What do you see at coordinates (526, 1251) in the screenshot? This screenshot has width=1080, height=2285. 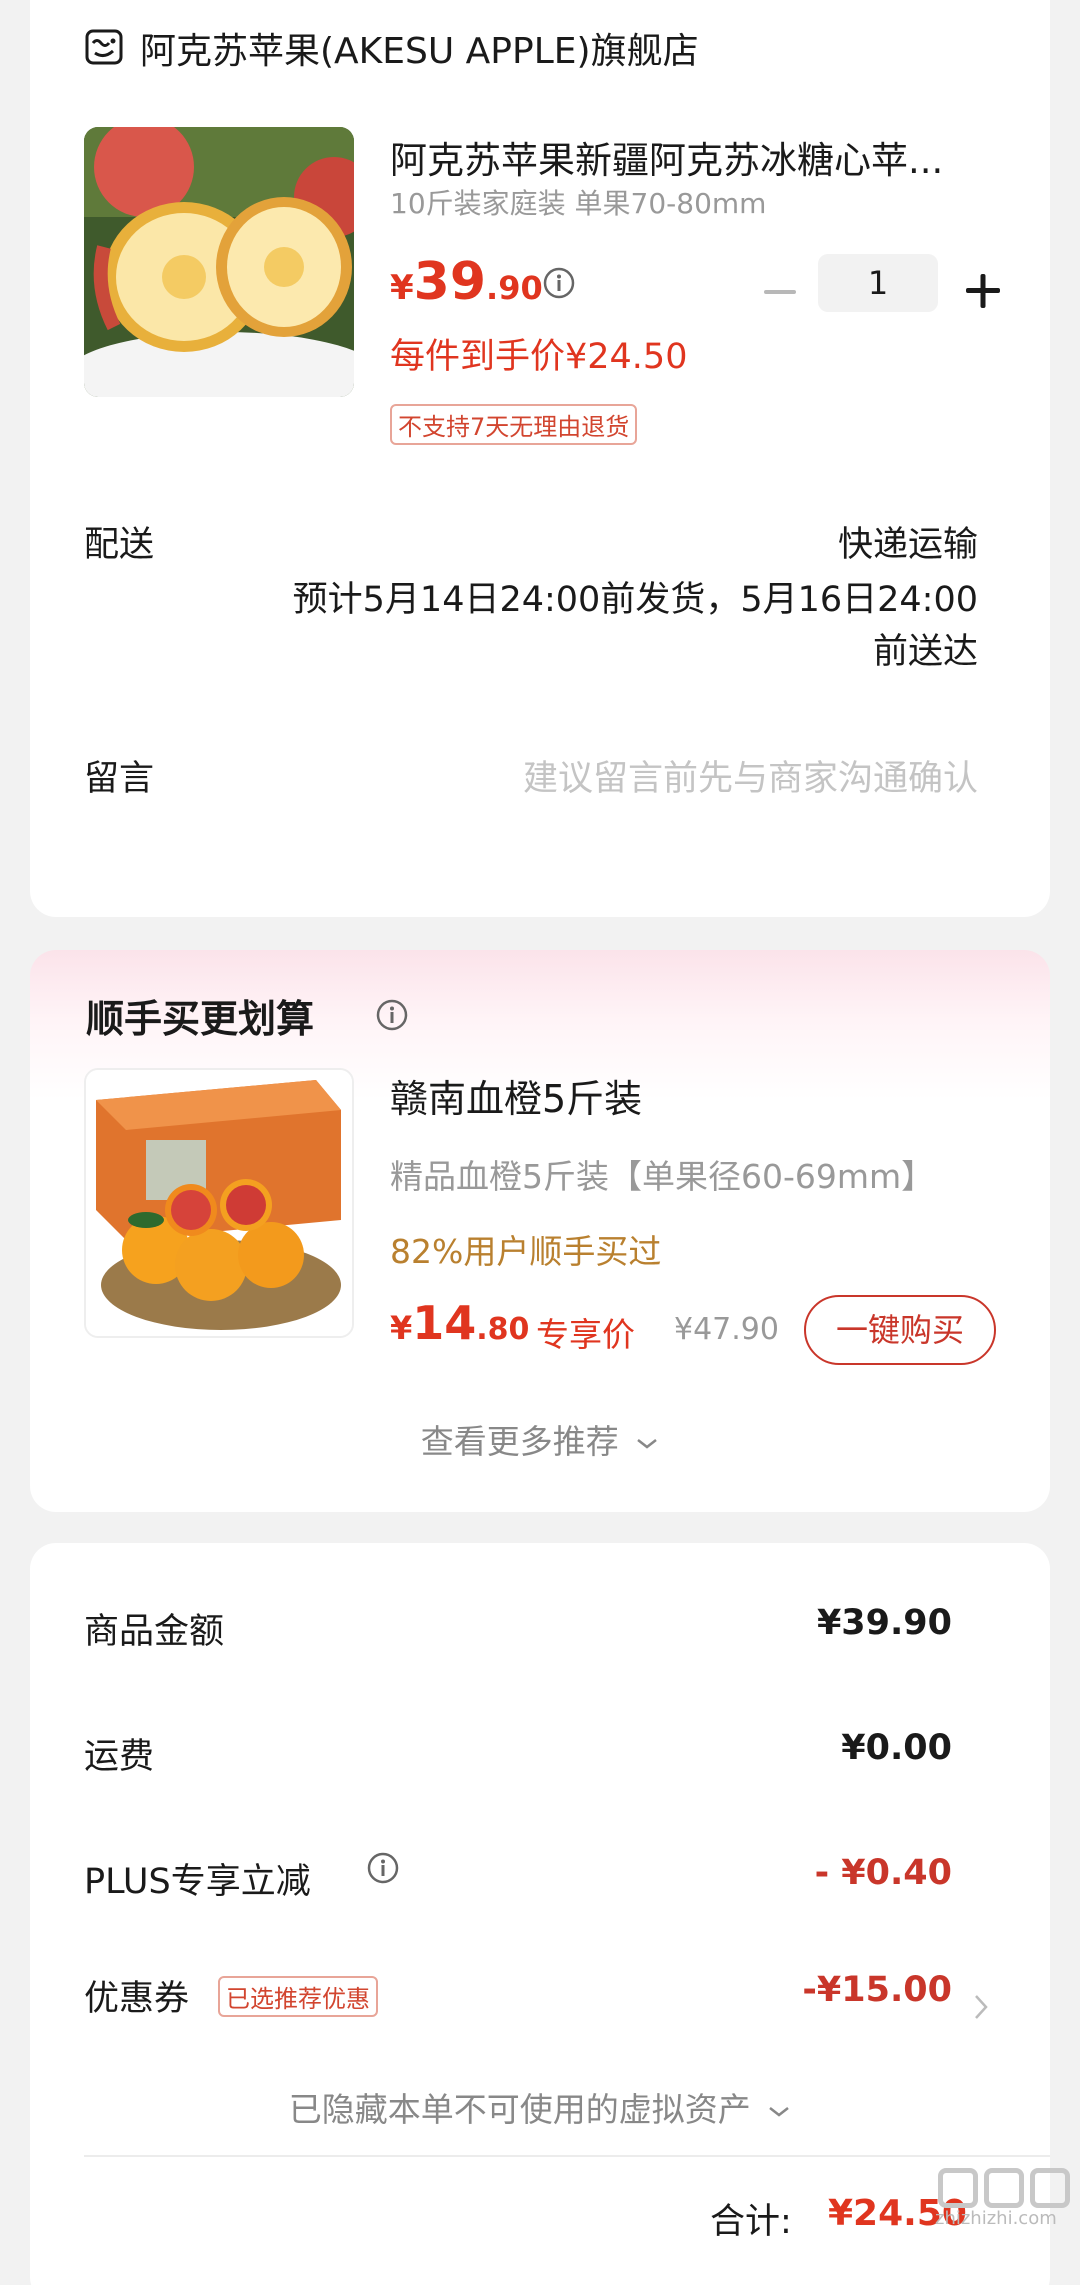 I see `recommend-bought: 82%用户顺手买过` at bounding box center [526, 1251].